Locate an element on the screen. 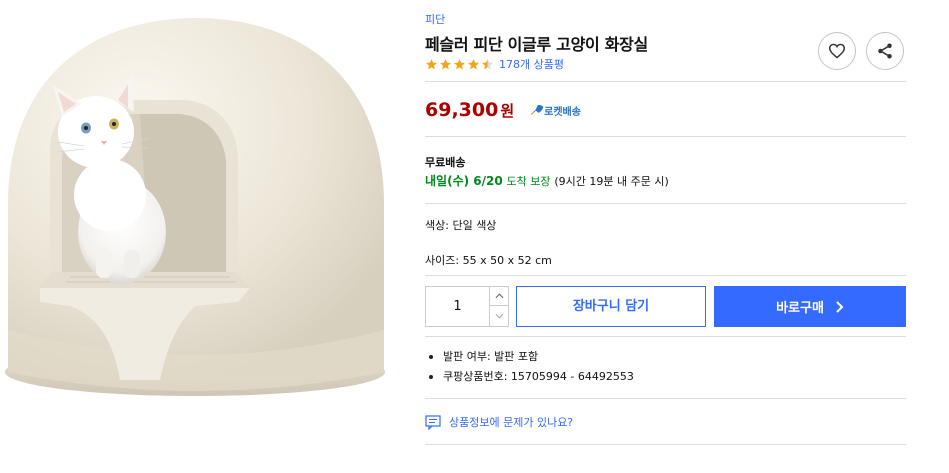 The height and width of the screenshot is (473, 949). delivery-guarantee: 도착 보장 is located at coordinates (528, 181).